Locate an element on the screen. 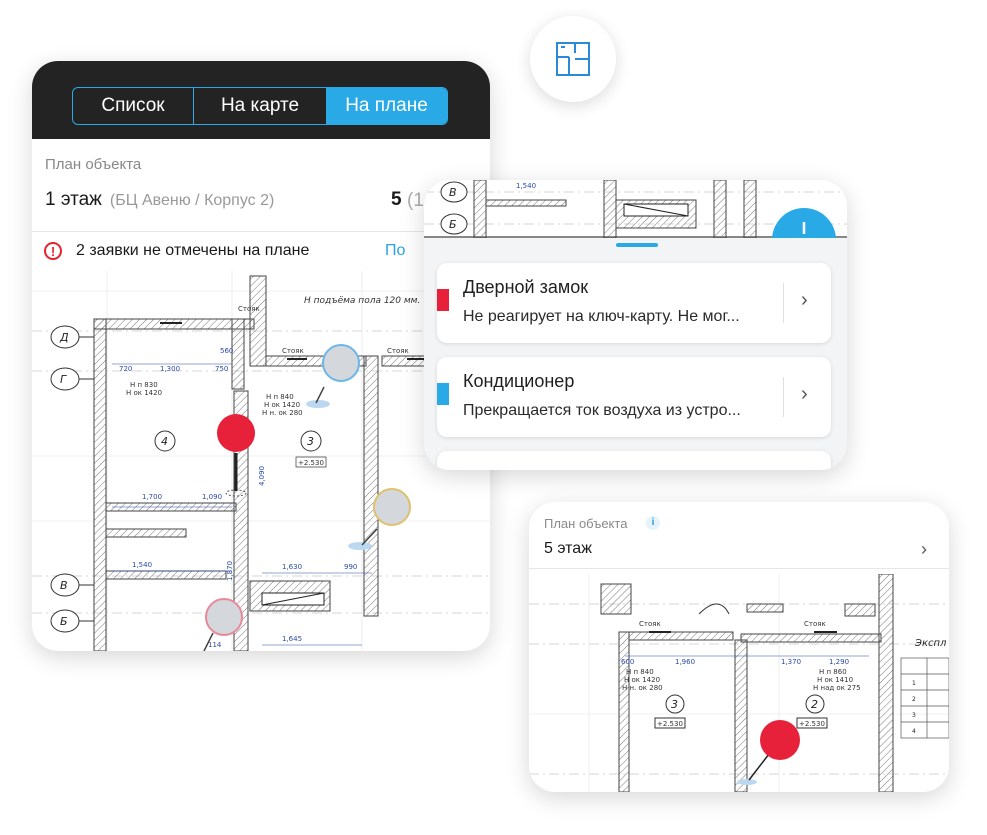 This screenshot has width=987, height=835. show-link: По is located at coordinates (395, 251).